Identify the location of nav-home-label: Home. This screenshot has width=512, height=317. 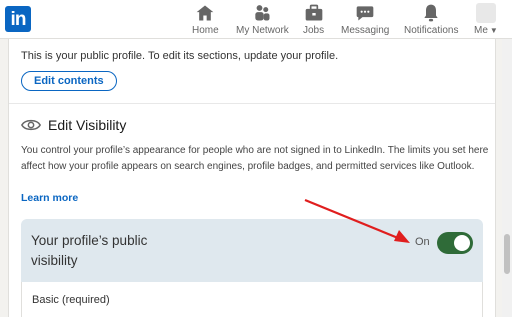
(205, 30).